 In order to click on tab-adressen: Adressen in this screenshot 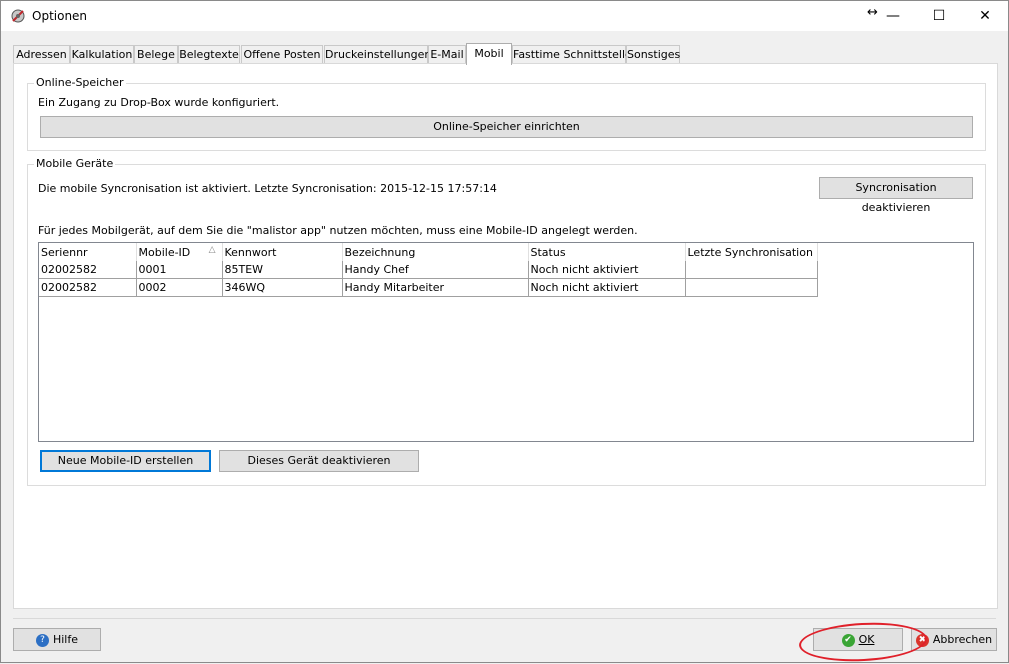, I will do `click(41, 54)`.